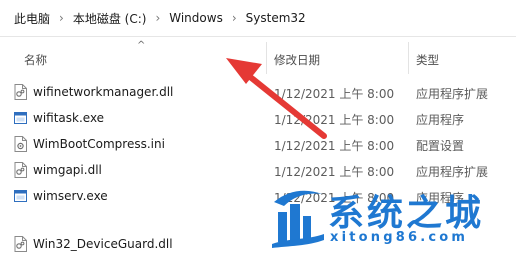 The image size is (516, 258). What do you see at coordinates (69, 118) in the screenshot?
I see `file-name: wifitask.exe` at bounding box center [69, 118].